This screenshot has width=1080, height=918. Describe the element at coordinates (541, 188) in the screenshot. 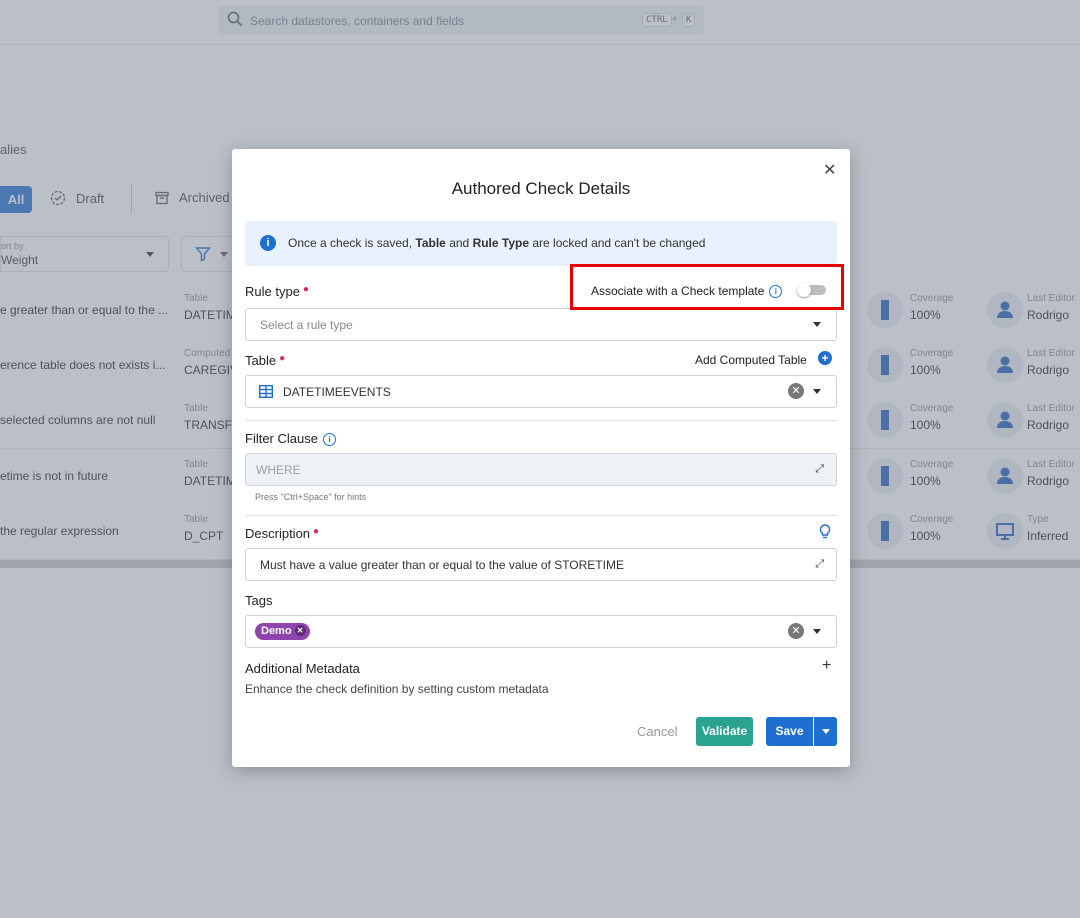

I see `dialog-title: Authored Check Details` at that location.